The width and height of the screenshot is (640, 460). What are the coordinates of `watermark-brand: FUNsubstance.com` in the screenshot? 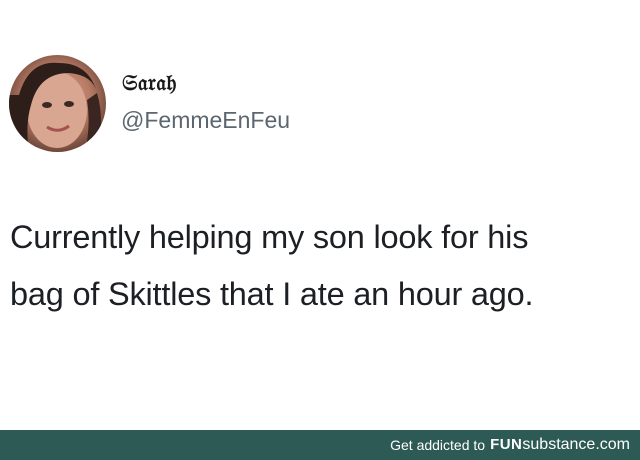 It's located at (560, 445).